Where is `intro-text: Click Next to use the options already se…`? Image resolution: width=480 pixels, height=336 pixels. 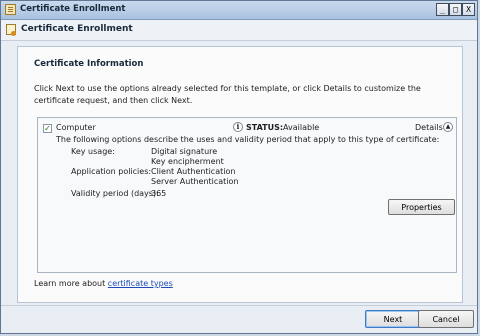 intro-text: Click Next to use the options already se… is located at coordinates (227, 94).